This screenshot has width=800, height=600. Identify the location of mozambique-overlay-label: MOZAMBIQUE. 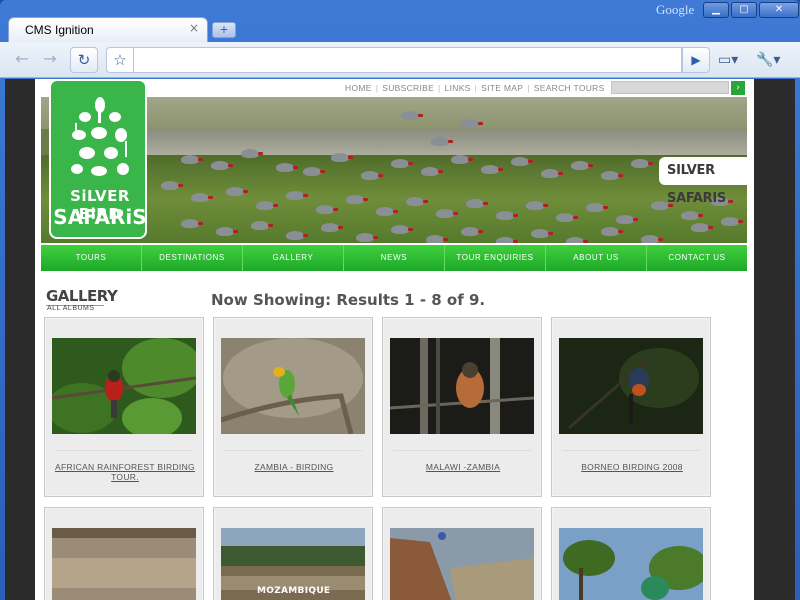
(294, 591).